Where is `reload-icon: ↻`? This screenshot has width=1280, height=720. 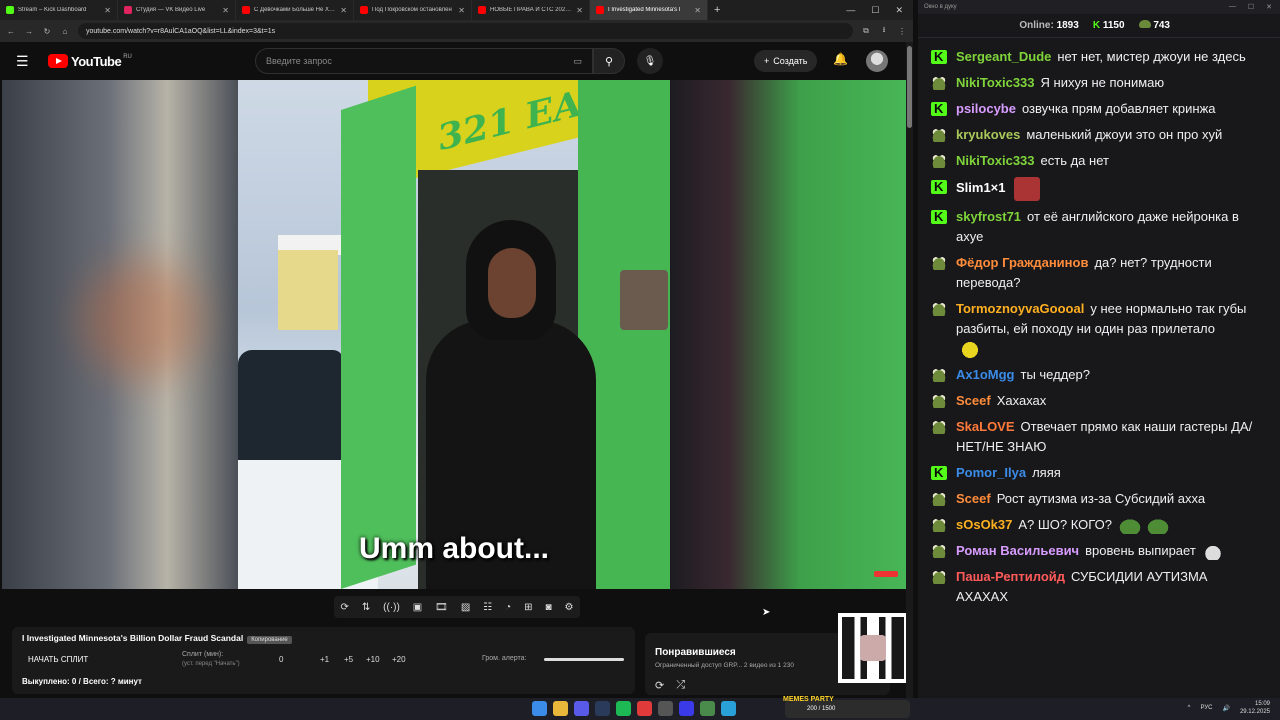
reload-icon: ↻ is located at coordinates (47, 31).